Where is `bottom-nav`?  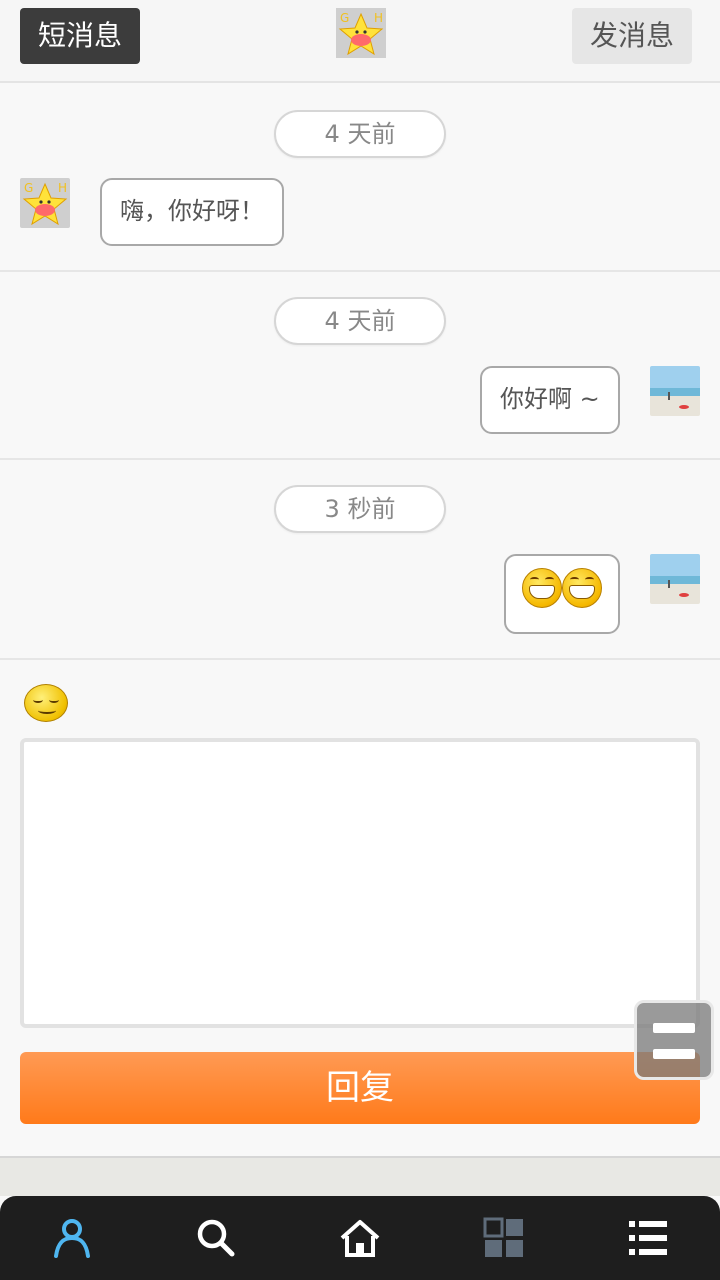 bottom-nav is located at coordinates (360, 1238).